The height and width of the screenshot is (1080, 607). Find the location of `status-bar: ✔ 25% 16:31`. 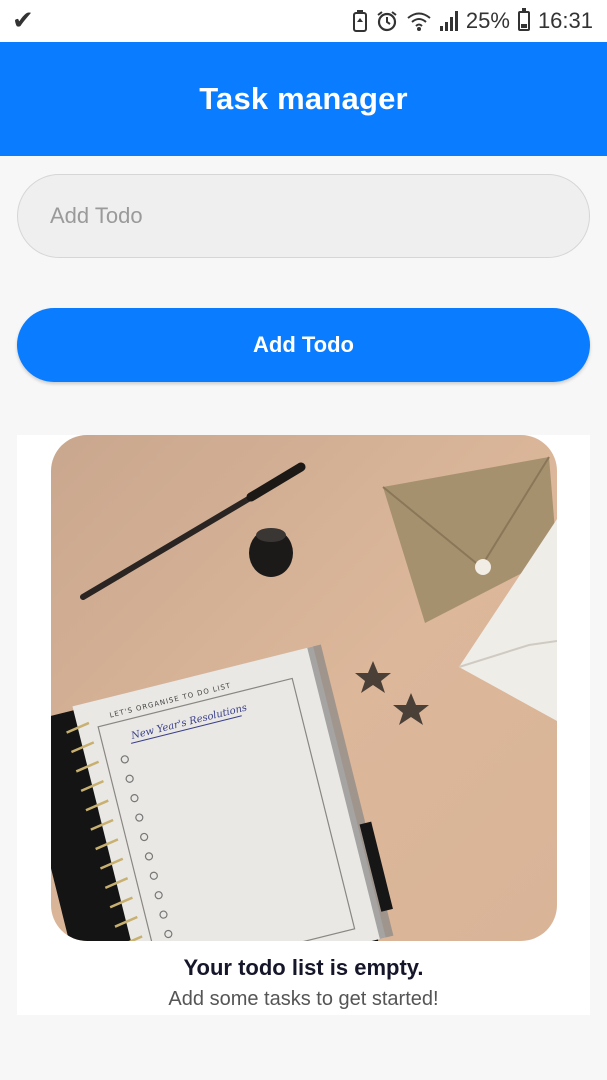

status-bar: ✔ 25% 16:31 is located at coordinates (303, 21).